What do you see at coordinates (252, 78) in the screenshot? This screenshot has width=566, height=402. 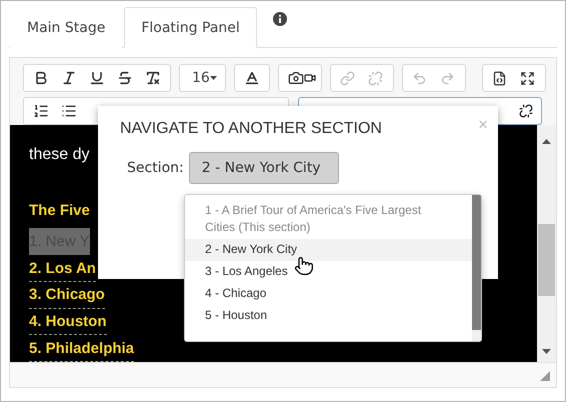 I see `text-color-icon` at bounding box center [252, 78].